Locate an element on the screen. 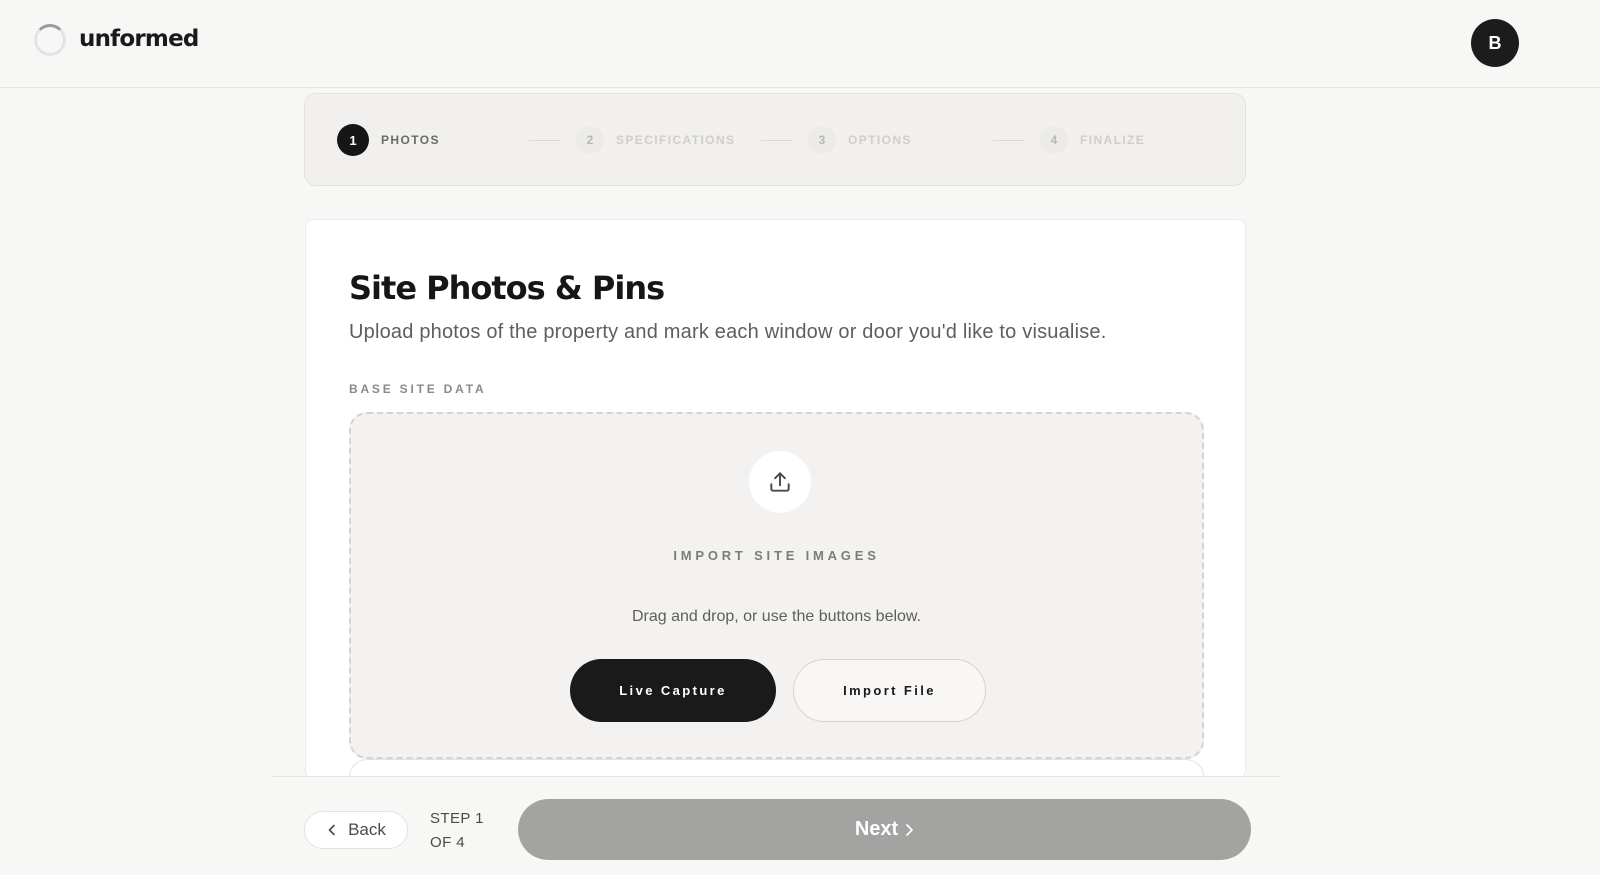 This screenshot has width=1600, height=875. step-number: 1 is located at coordinates (353, 140).